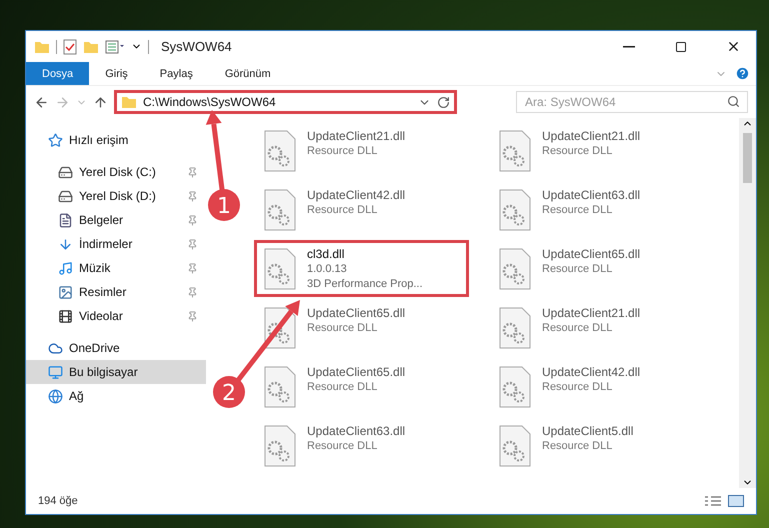 The height and width of the screenshot is (528, 769). Describe the element at coordinates (116, 140) in the screenshot. I see `sidebar-item: Hızlı erişim` at that location.